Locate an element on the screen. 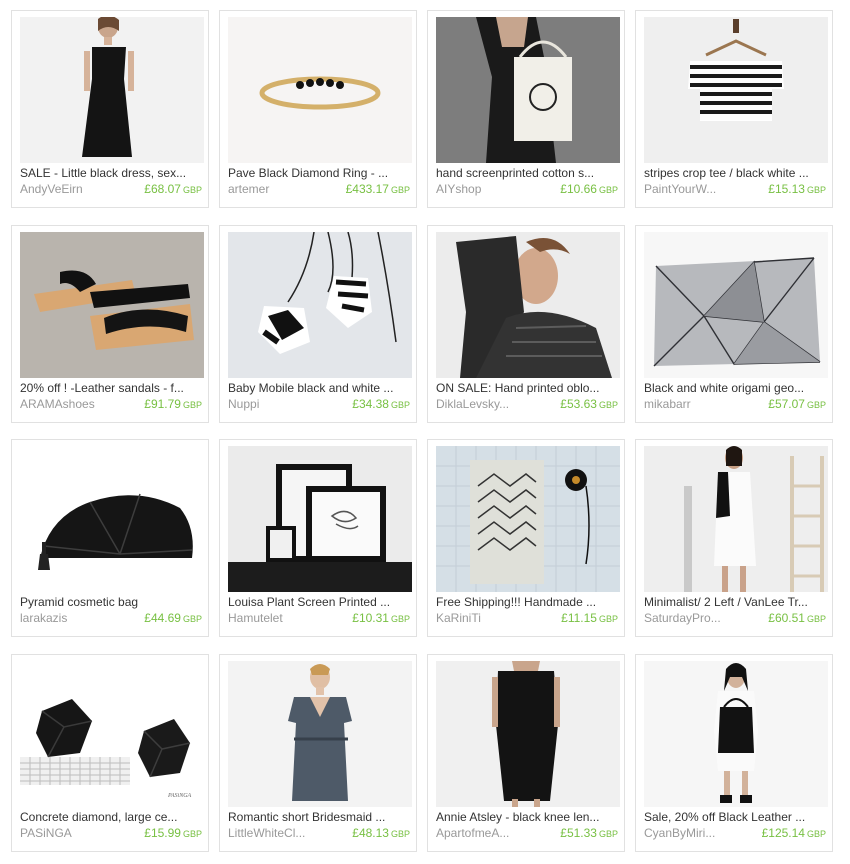  listing-price: £15.99 GBP is located at coordinates (173, 833).